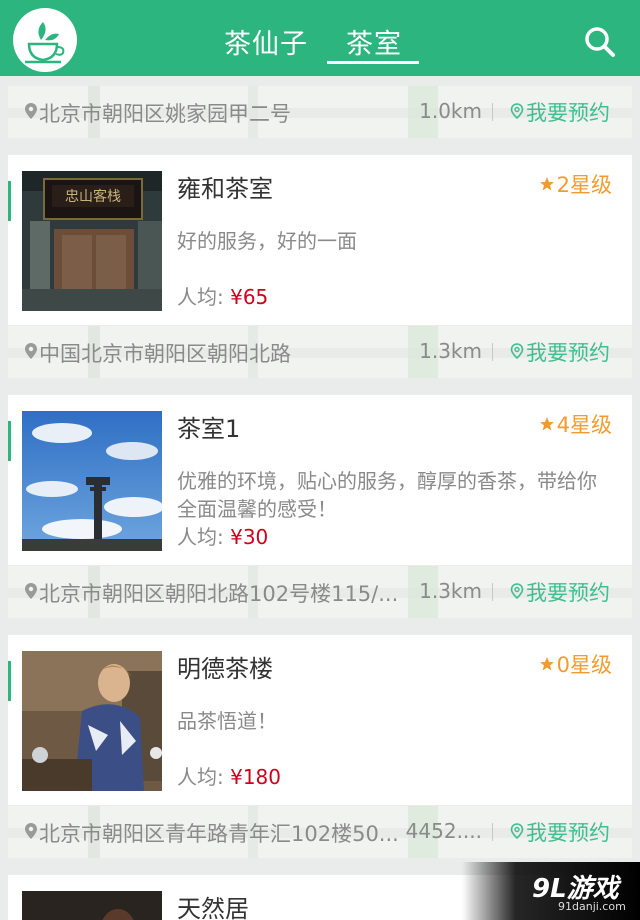  Describe the element at coordinates (267, 241) in the screenshot. I see `teahouse-description: 好的服务，好的一面` at that location.